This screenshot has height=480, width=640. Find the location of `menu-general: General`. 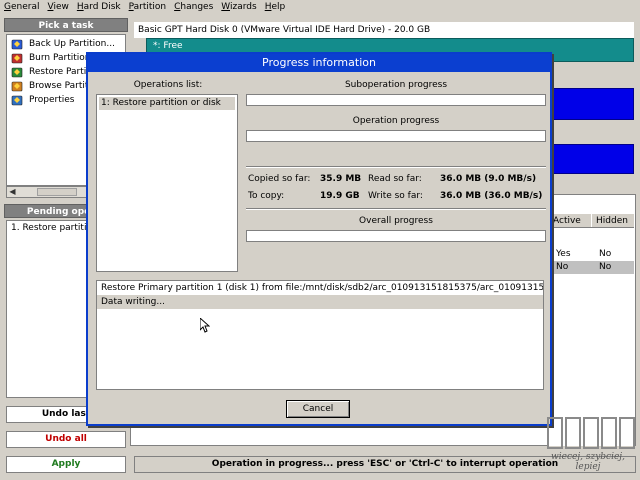

menu-general: General is located at coordinates (21, 7).